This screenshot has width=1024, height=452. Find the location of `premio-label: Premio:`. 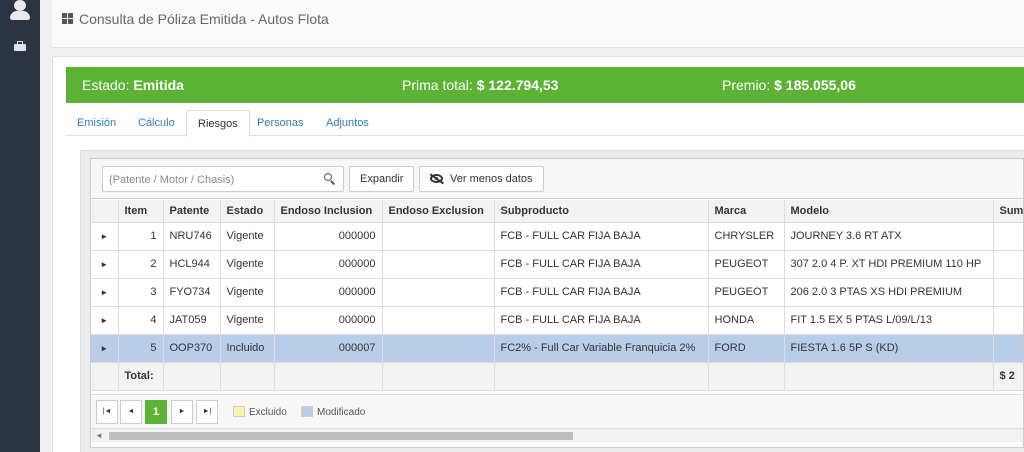

premio-label: Premio: is located at coordinates (746, 85).